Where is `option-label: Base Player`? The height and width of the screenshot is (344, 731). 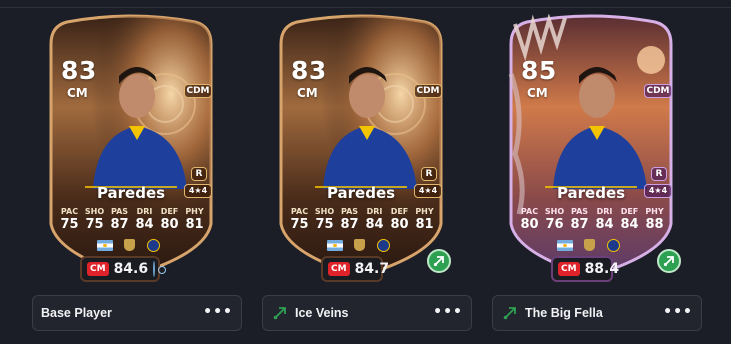
option-label: Base Player is located at coordinates (76, 313).